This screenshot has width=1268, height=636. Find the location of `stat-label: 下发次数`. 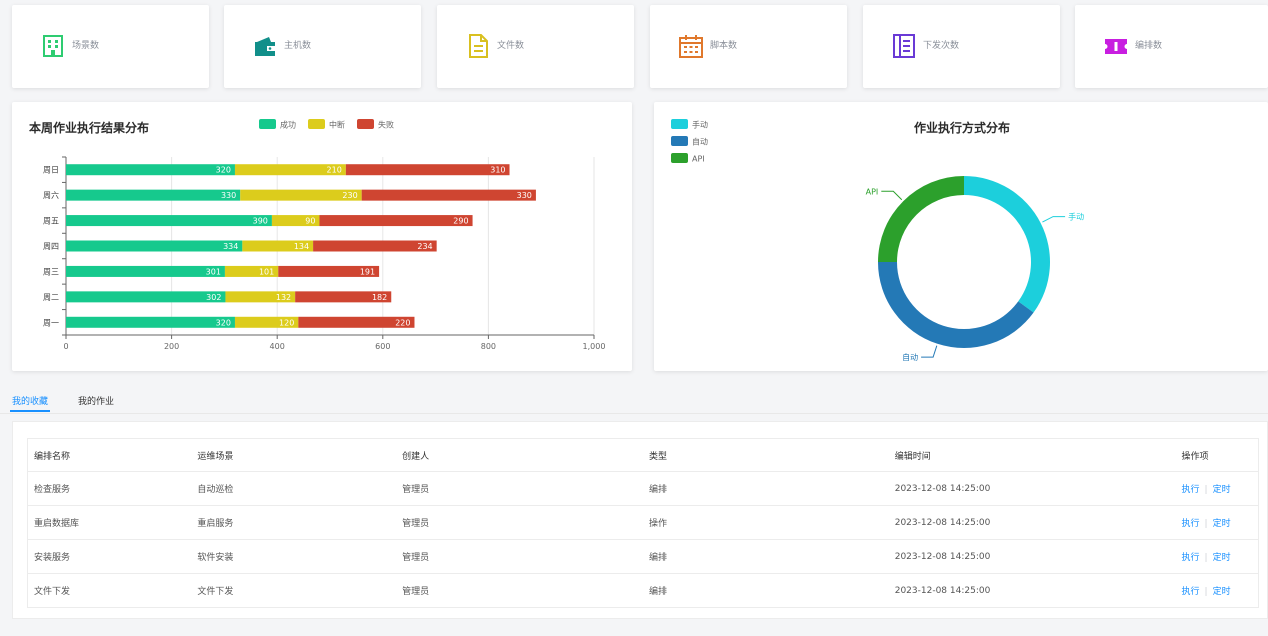

stat-label: 下发次数 is located at coordinates (941, 46).